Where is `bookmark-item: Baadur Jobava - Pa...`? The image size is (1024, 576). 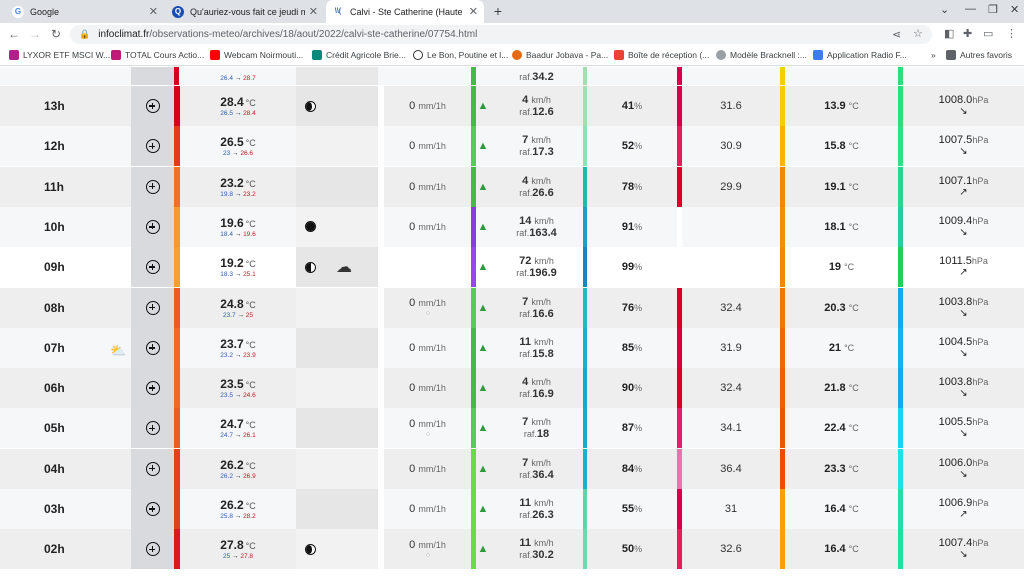 bookmark-item: Baadur Jobava - Pa... is located at coordinates (560, 55).